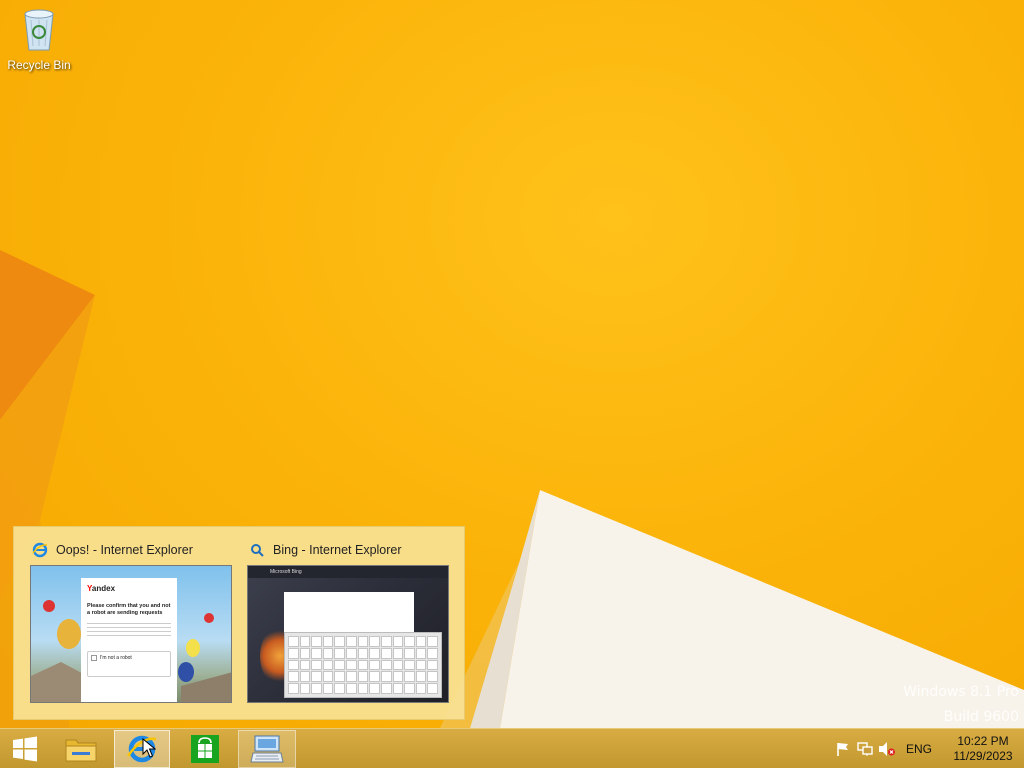  I want to click on clock: 10:22 PM 11/29/2023, so click(983, 749).